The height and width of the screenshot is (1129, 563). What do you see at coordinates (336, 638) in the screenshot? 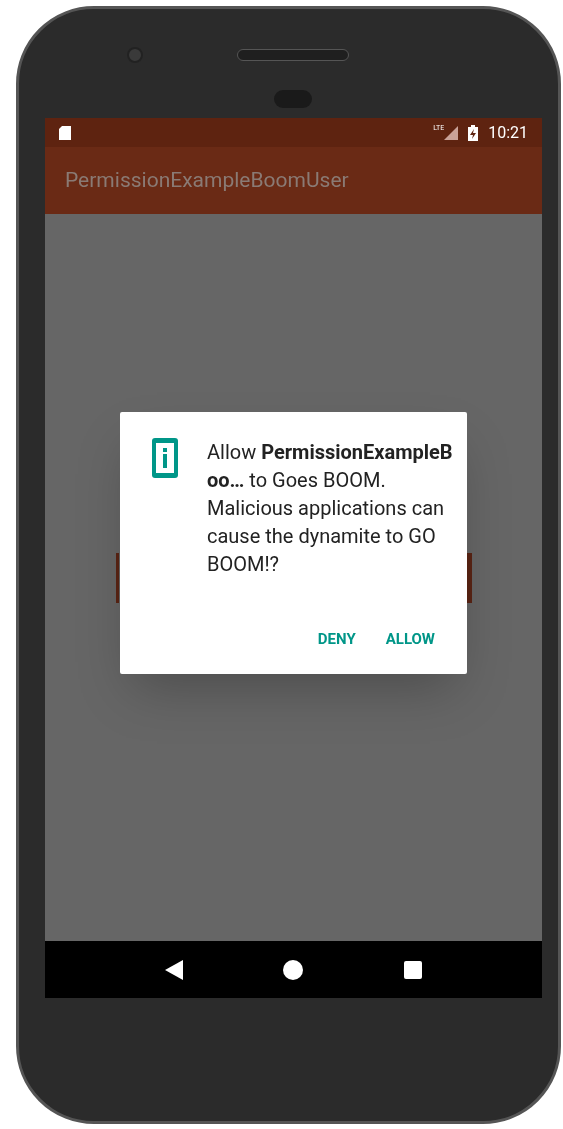
I see `dialog-button: DENY` at bounding box center [336, 638].